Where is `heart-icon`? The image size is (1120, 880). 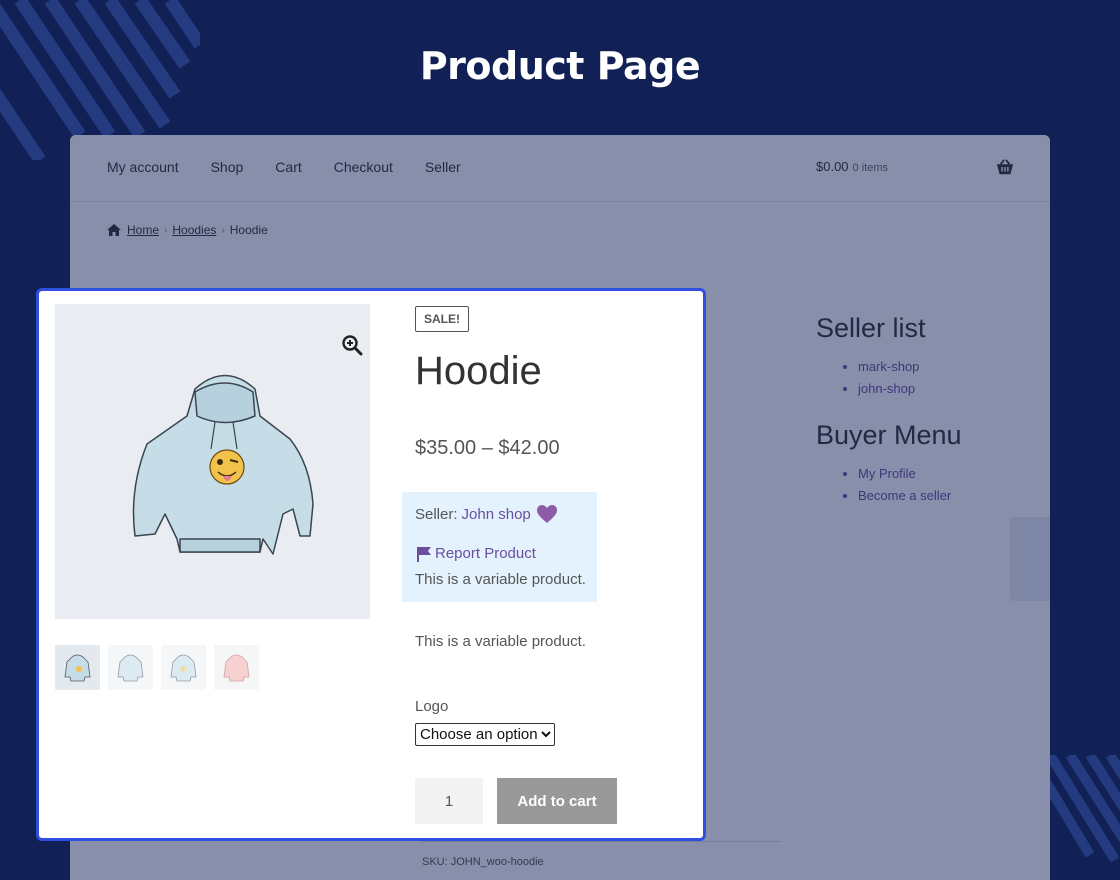
heart-icon is located at coordinates (547, 514).